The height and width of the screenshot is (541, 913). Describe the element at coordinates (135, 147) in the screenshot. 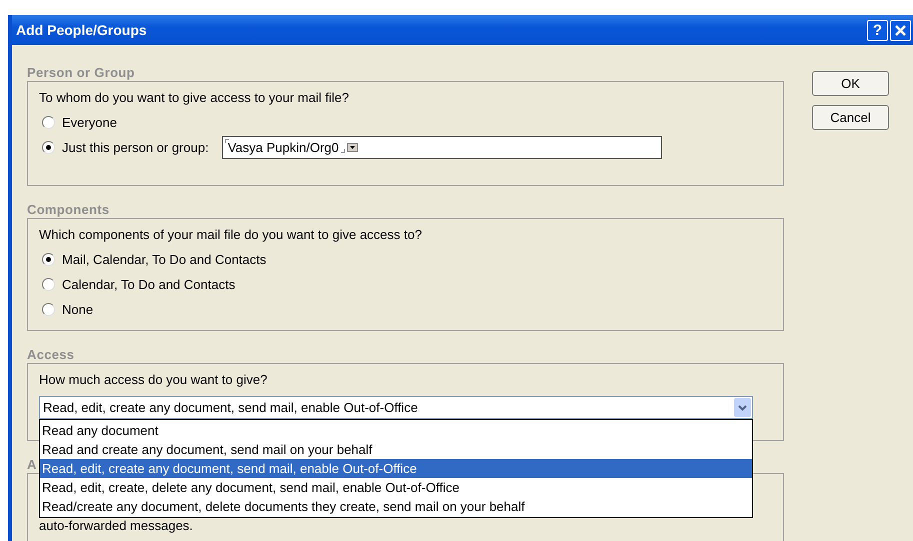

I see `radio-label: Just this person or group:` at that location.